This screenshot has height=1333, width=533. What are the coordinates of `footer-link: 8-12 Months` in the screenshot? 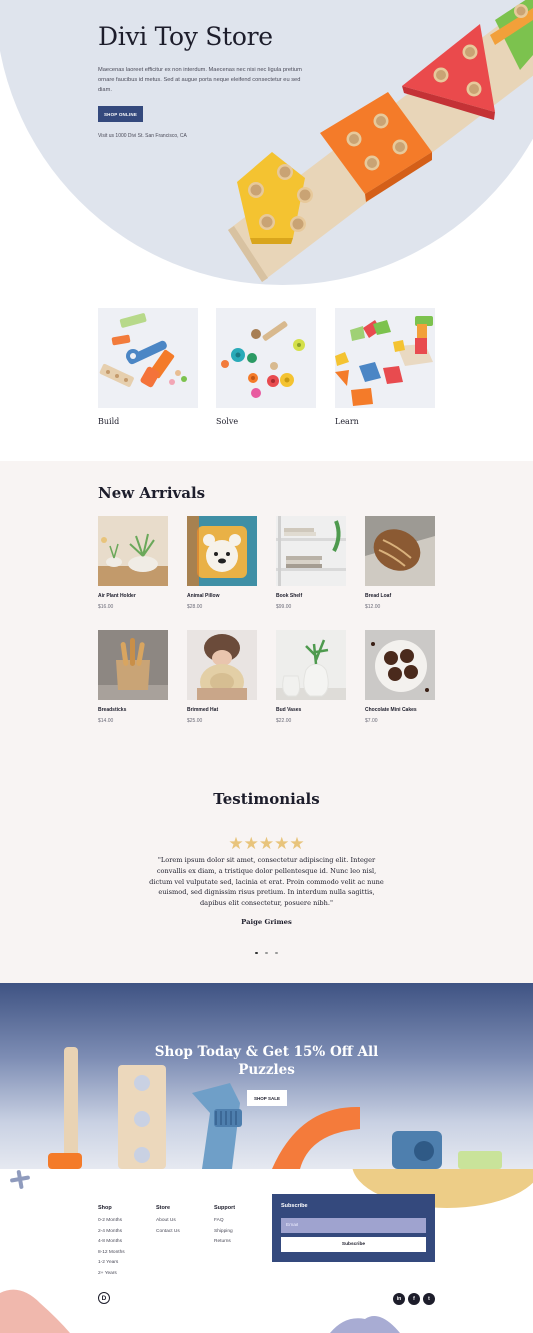 It's located at (111, 1252).